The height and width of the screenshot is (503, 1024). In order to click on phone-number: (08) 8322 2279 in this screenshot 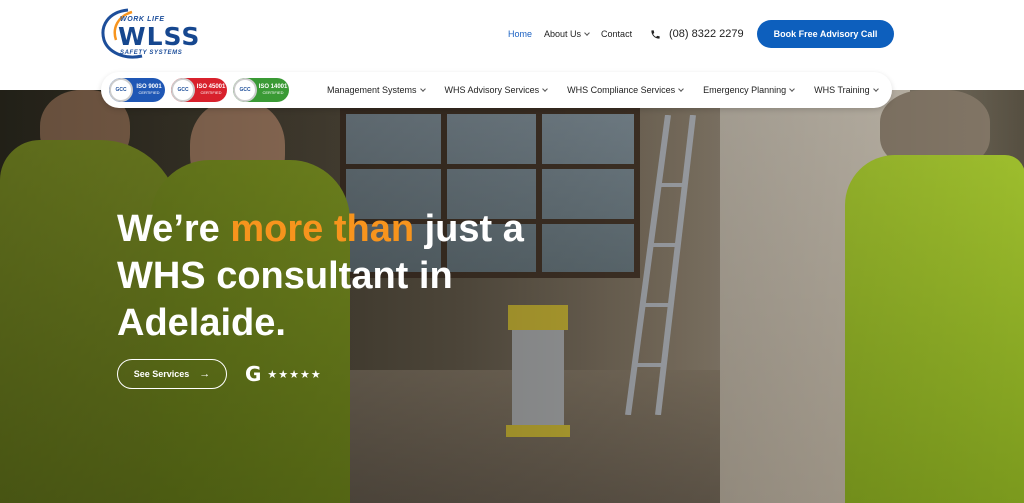, I will do `click(706, 34)`.